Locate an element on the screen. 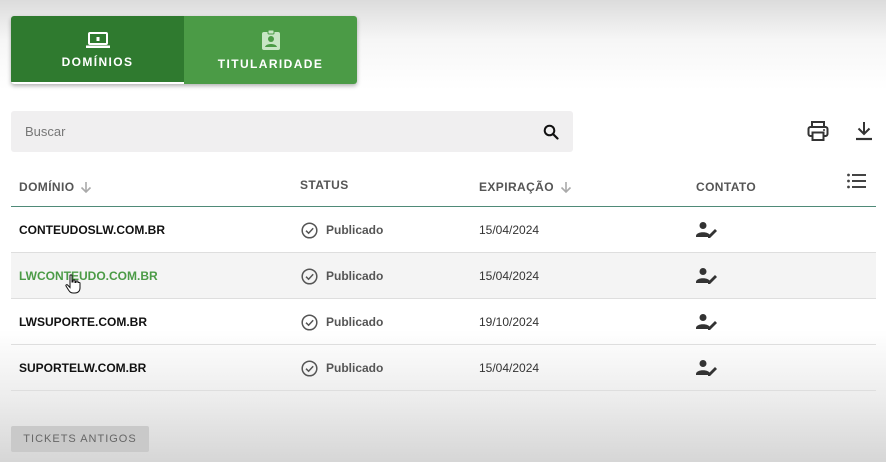 This screenshot has width=886, height=462. tab-titularidade-label: TITULARIDADE is located at coordinates (270, 64).